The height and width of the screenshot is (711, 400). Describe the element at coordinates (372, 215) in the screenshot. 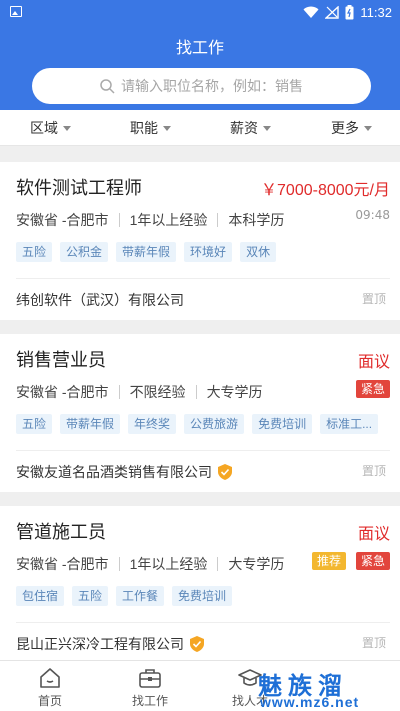

I see `post-time: 09:48` at that location.